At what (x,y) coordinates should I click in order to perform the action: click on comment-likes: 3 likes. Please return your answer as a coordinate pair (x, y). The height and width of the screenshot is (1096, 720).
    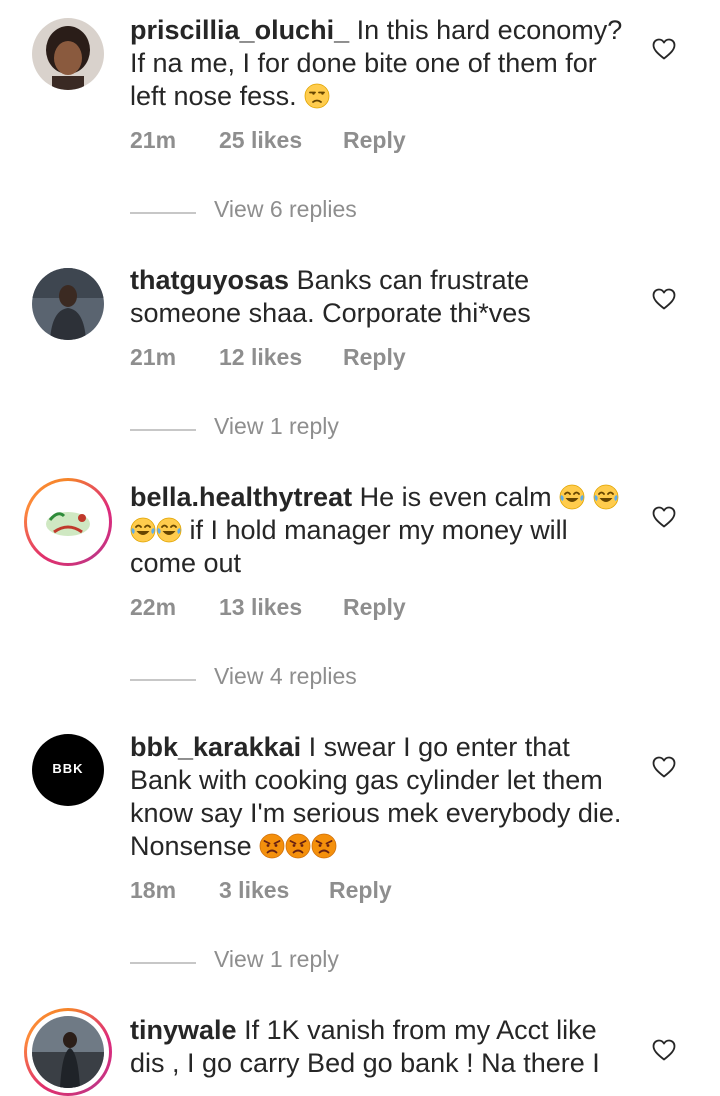
    Looking at the image, I should click on (254, 890).